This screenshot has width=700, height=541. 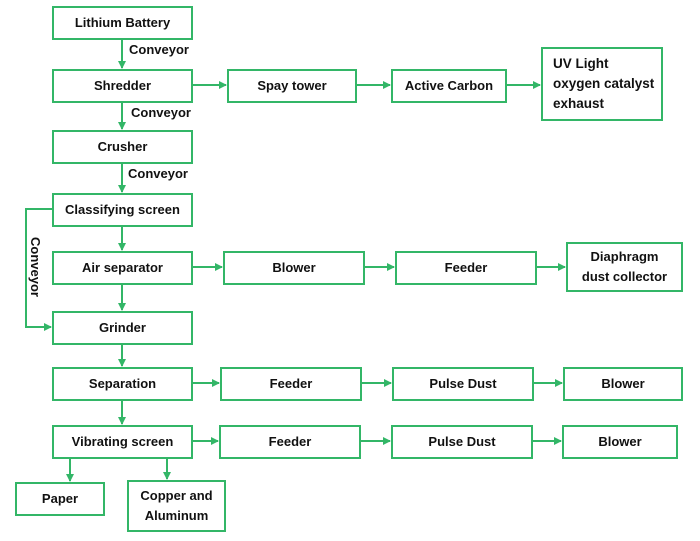 I want to click on node-copper-aluminum: Copper and Aluminum, so click(x=176, y=506).